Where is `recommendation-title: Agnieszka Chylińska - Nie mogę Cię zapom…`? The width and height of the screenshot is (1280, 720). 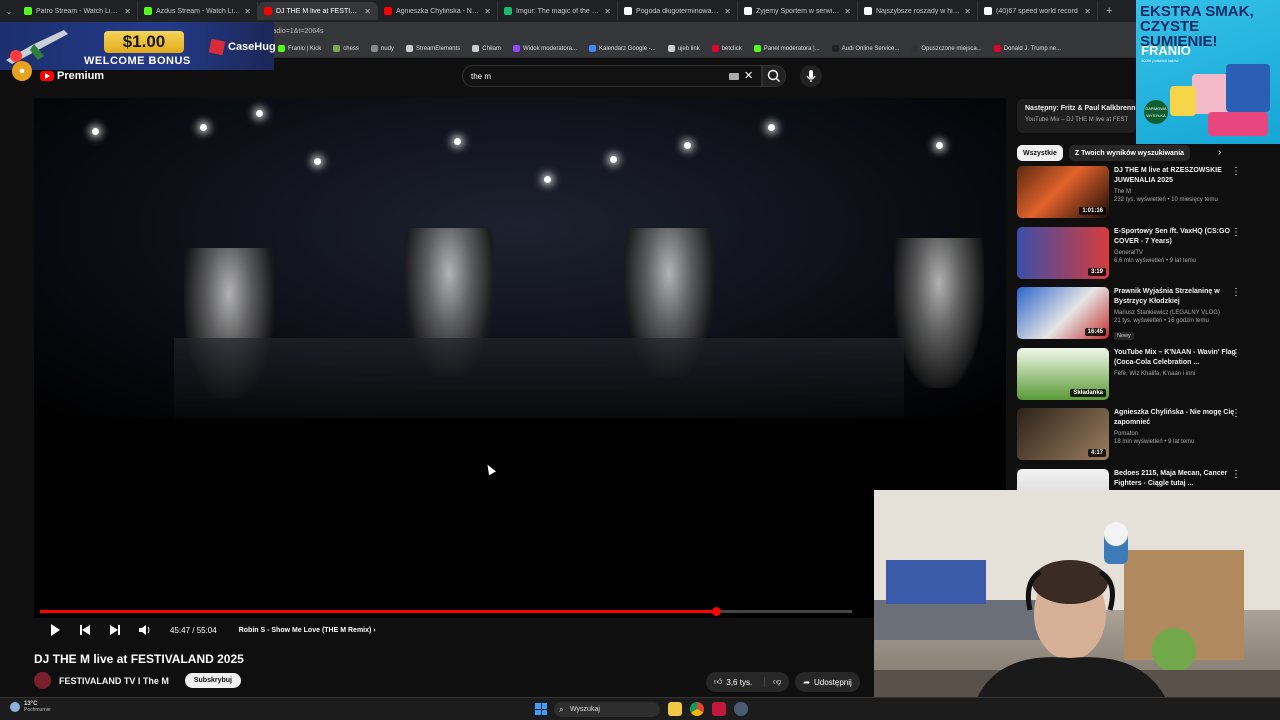 recommendation-title: Agnieszka Chylińska - Nie mogę Cię zapom… is located at coordinates (1177, 418).